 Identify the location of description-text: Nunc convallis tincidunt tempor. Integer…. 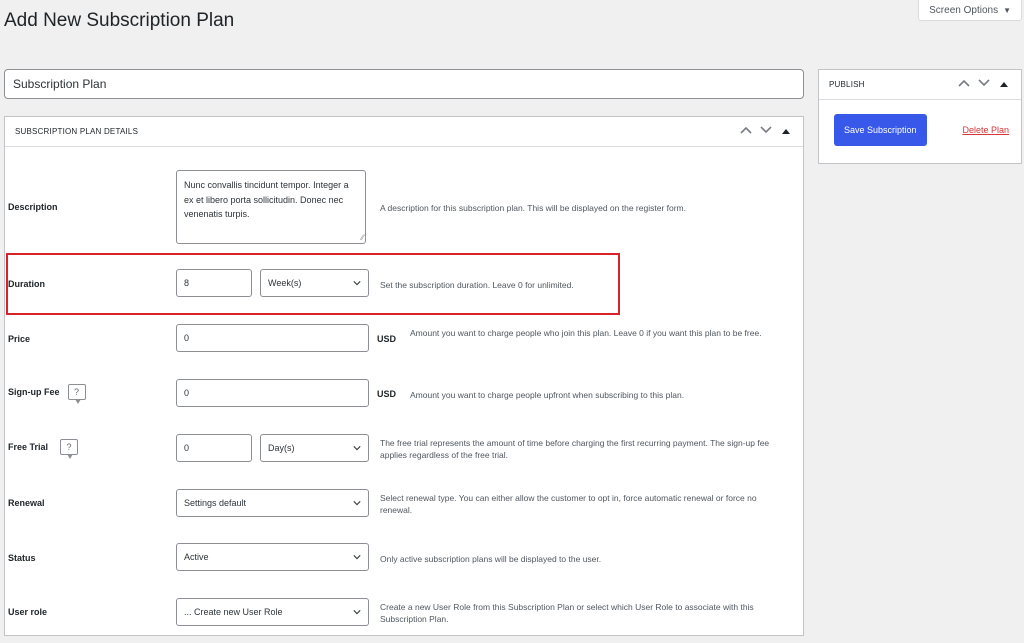
(266, 199).